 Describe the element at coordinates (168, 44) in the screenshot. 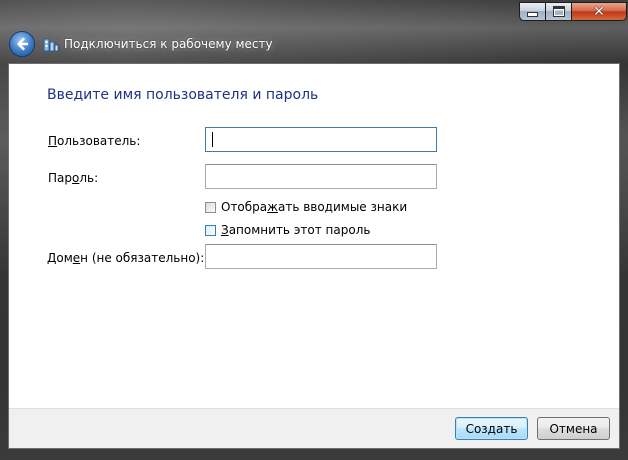

I see `window-title: Подключиться к рабочему месту` at that location.